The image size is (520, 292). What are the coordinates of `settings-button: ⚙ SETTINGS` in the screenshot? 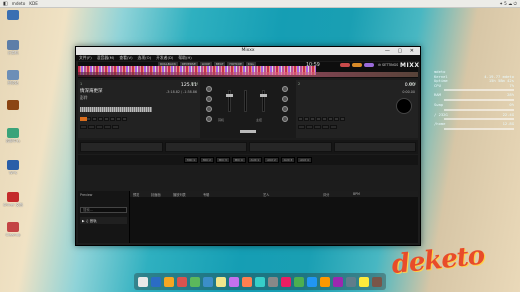 It's located at (388, 65).